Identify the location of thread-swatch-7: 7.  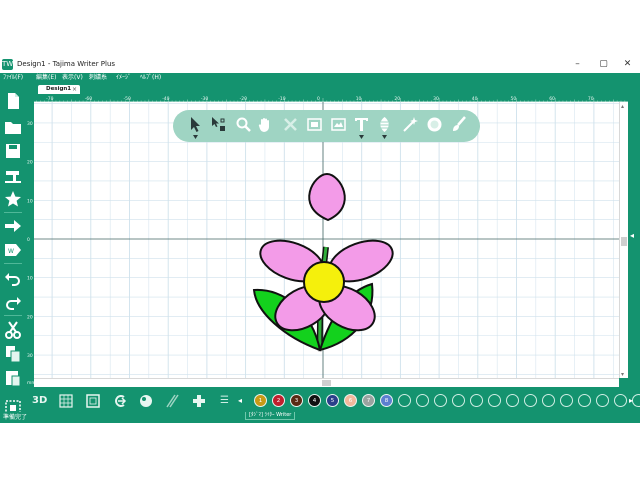
(368, 400).